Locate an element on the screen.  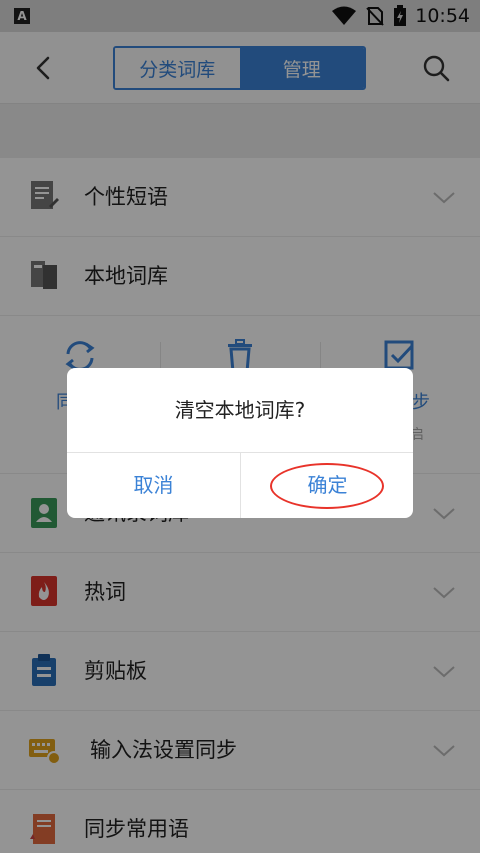
confirm-dialog: 清空本地词库? 取消 确定 is located at coordinates (240, 443).